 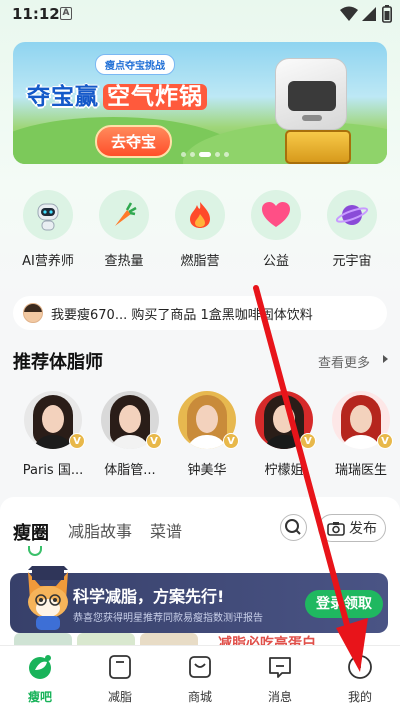 I want to click on coach-name: 柠檬姐, so click(x=284, y=470).